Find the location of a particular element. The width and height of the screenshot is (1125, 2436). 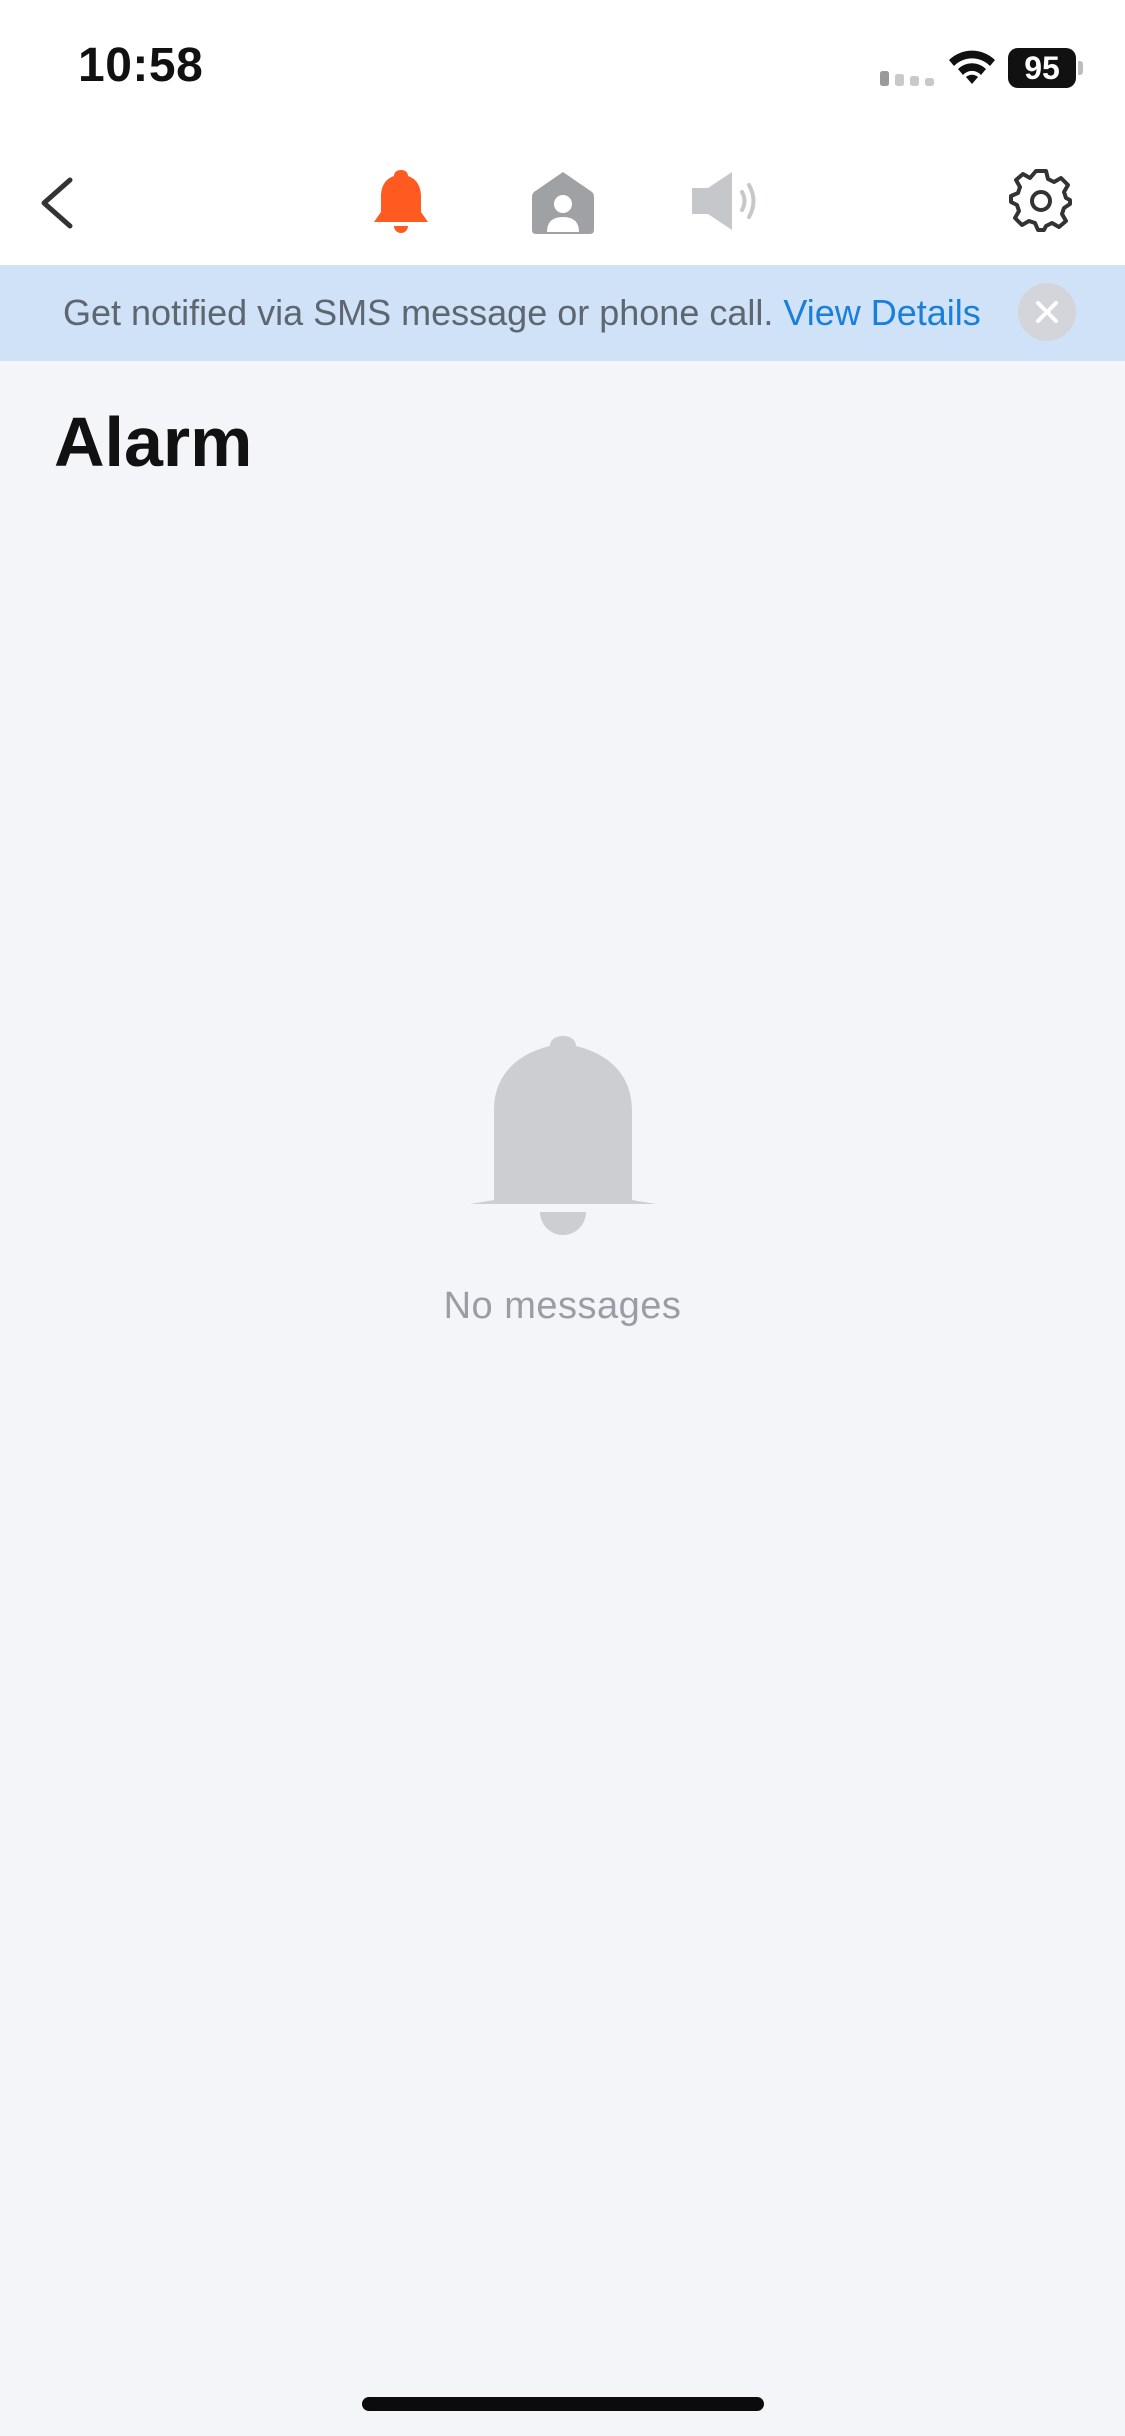

battery-indicator: 95 is located at coordinates (1042, 68).